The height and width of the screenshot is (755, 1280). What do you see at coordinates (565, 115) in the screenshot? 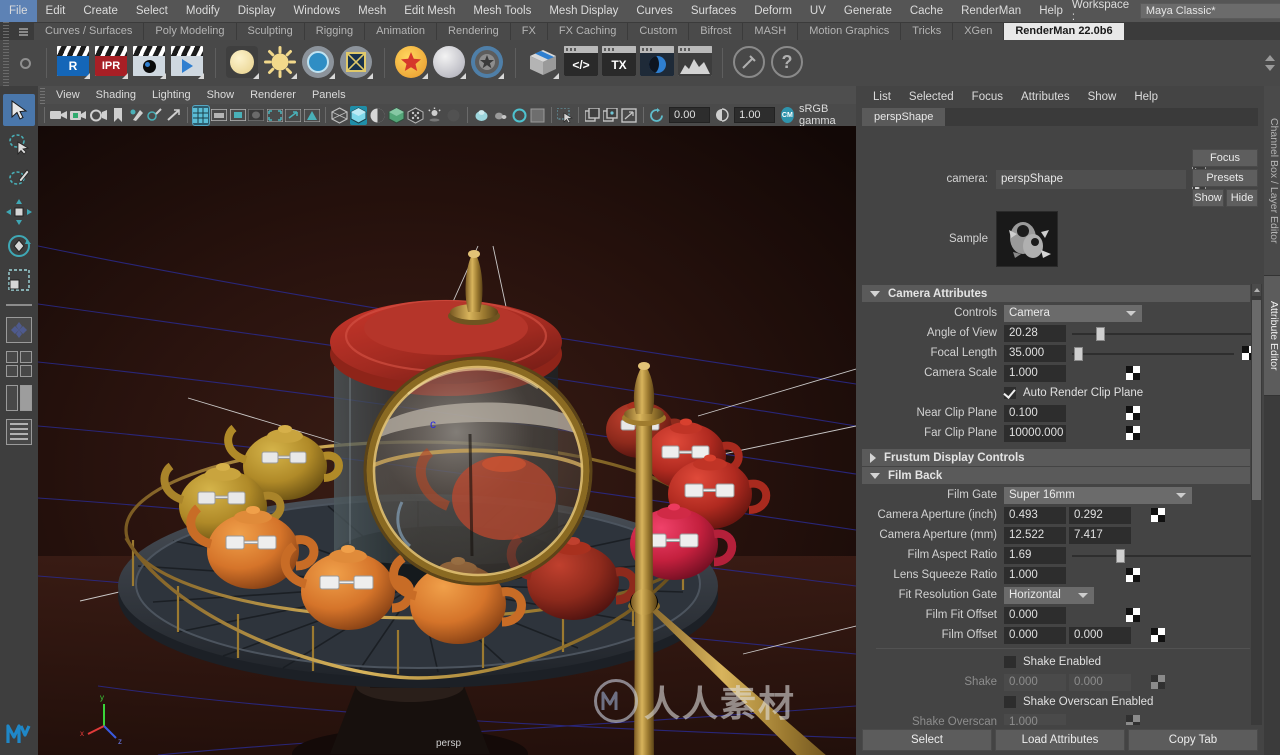
I see `viewport-select-icon` at bounding box center [565, 115].